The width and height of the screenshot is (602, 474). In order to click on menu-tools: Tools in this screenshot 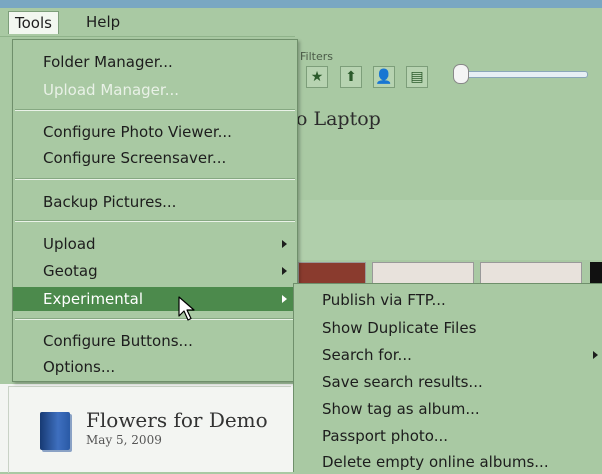, I will do `click(33, 22)`.